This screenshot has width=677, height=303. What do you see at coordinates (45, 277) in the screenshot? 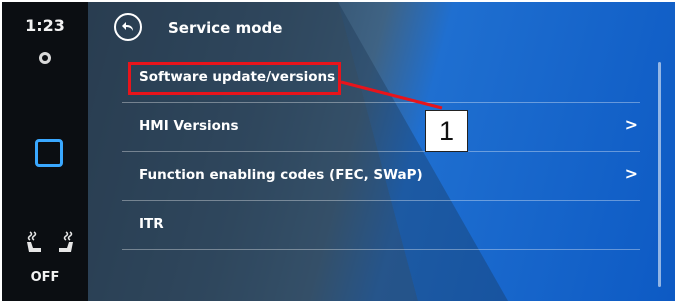
I see `seat-heater-status: OFF` at bounding box center [45, 277].